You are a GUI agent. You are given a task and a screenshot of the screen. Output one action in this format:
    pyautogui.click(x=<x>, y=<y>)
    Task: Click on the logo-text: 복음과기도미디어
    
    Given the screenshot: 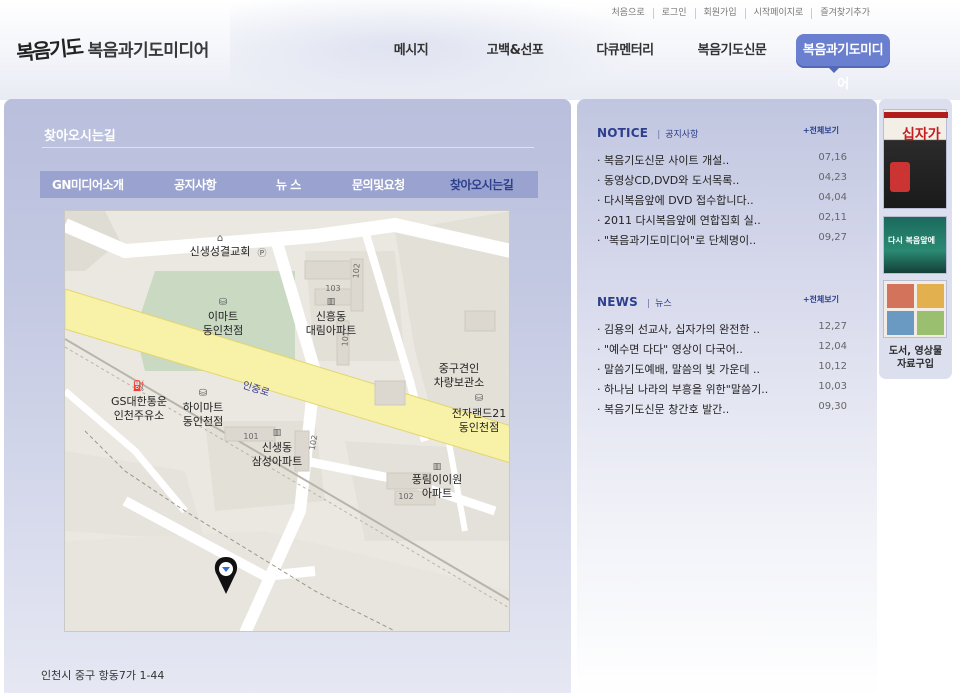 What is the action you would take?
    pyautogui.click(x=148, y=51)
    